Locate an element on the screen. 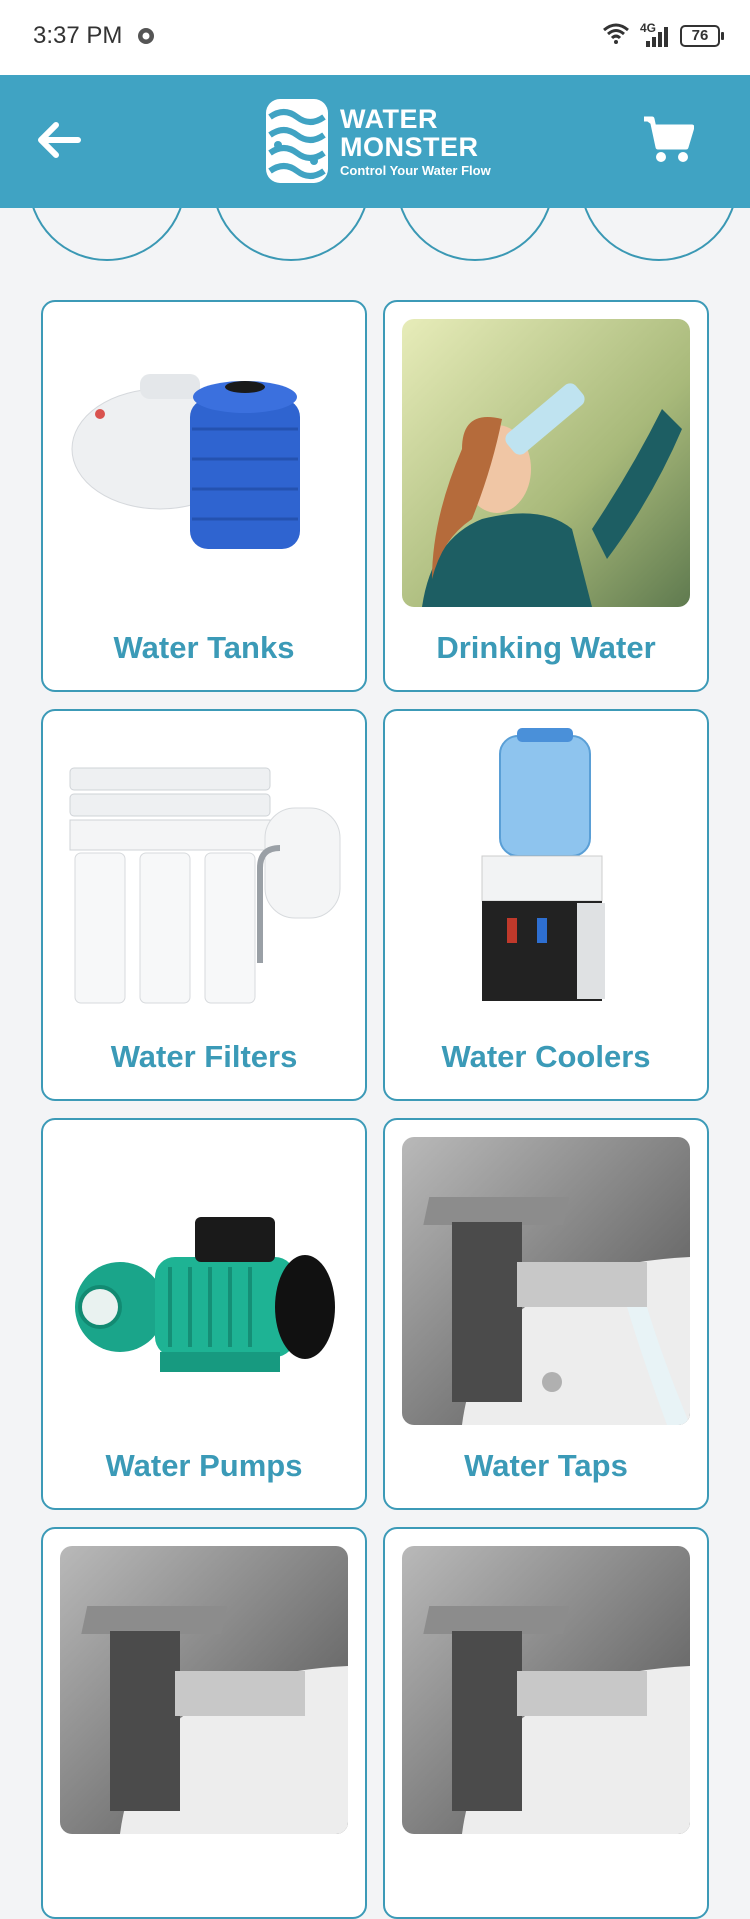 The width and height of the screenshot is (750, 1919). arrow-left-icon is located at coordinates (59, 140).